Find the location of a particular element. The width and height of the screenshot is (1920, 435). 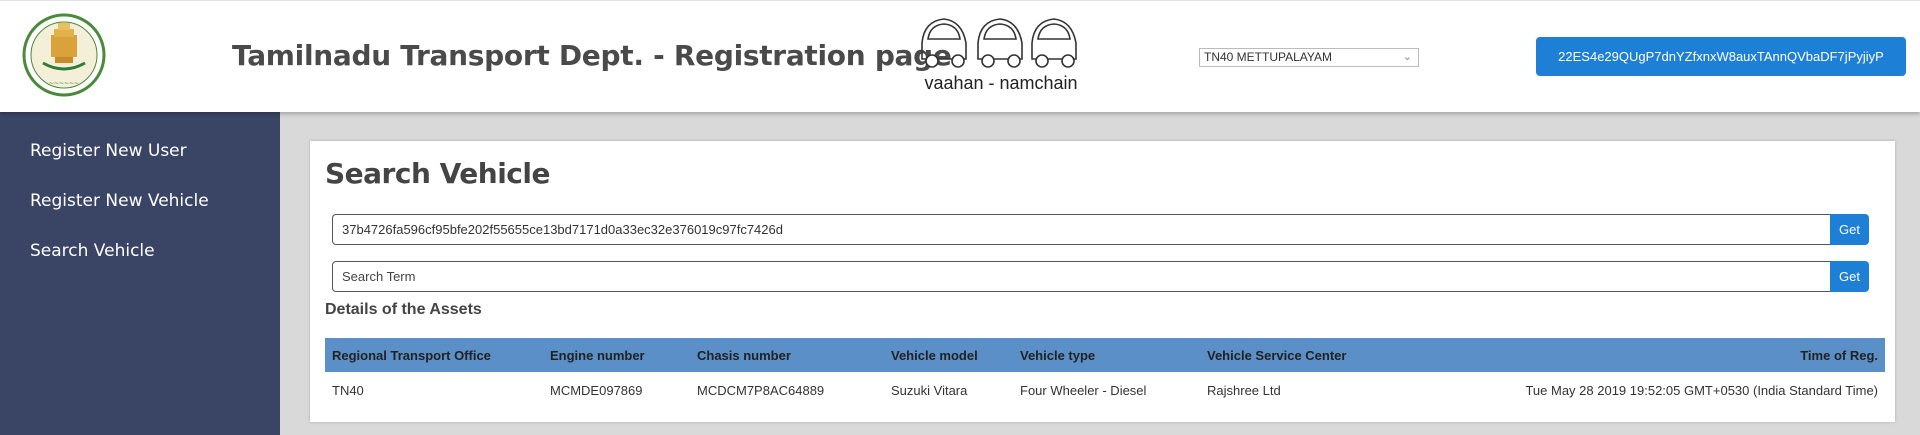

column-header: Vehicle model is located at coordinates (948, 355).